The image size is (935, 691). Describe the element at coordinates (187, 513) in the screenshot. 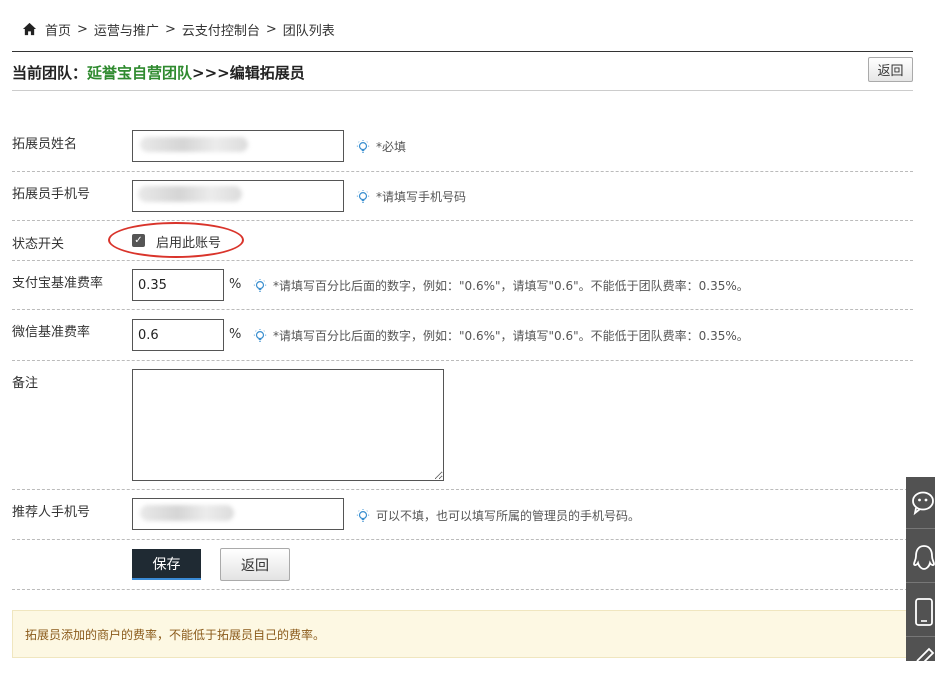

I see `redacted-referrer-phone` at that location.